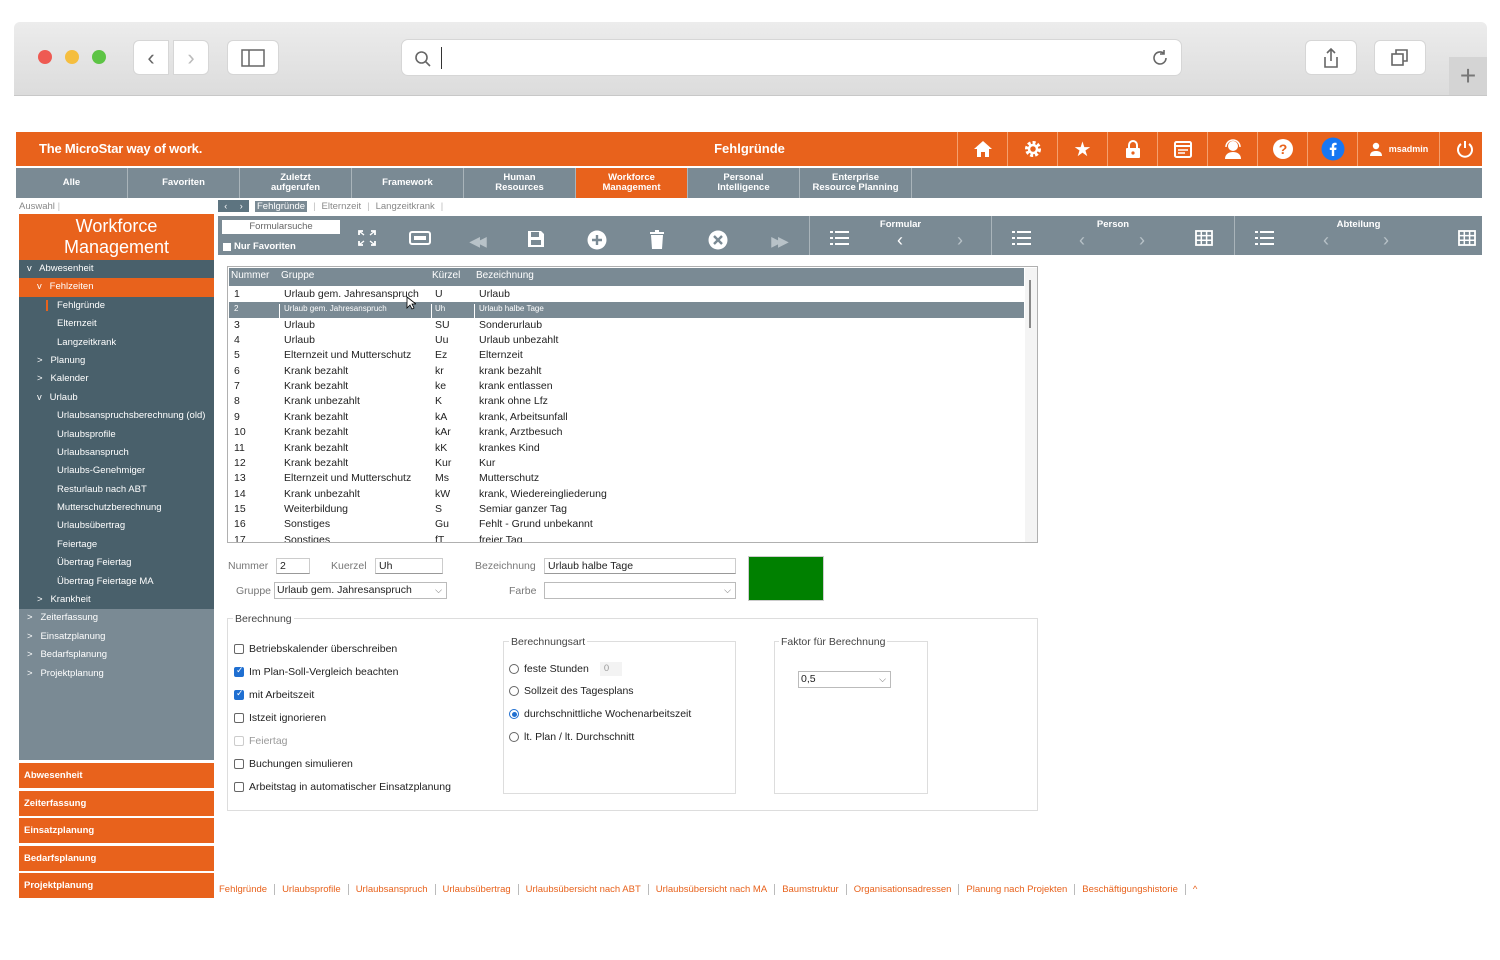 The width and height of the screenshot is (1500, 960). I want to click on table-scrollbar, so click(1031, 405).